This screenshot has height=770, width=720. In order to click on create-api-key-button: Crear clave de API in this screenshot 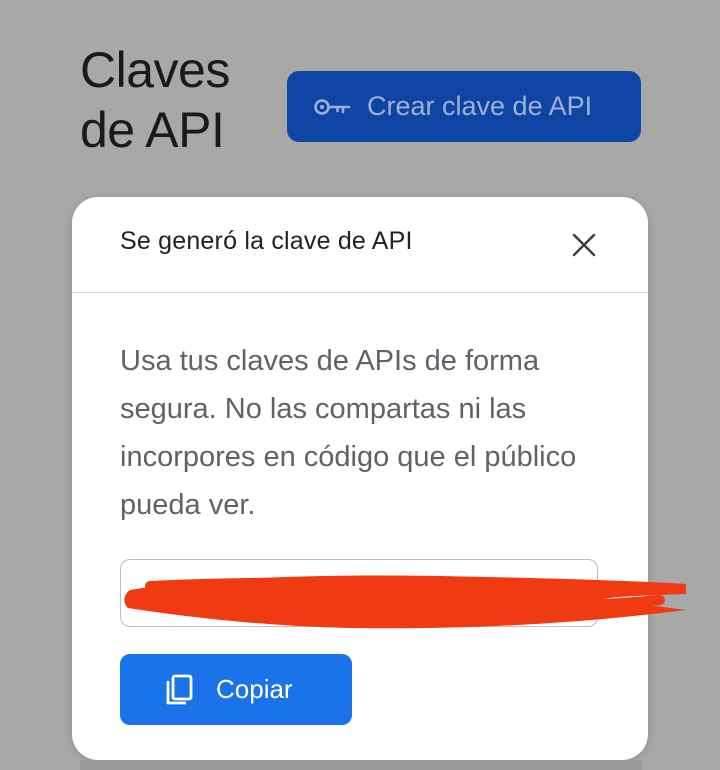, I will do `click(464, 106)`.